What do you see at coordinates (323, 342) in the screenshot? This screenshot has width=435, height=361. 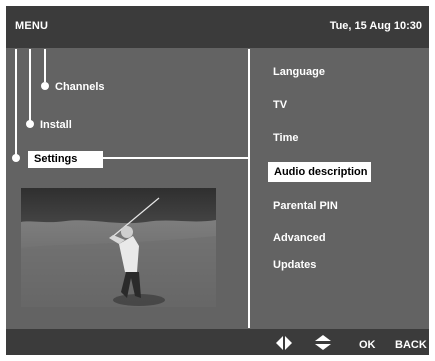 I see `up-down-arrows-icon` at bounding box center [323, 342].